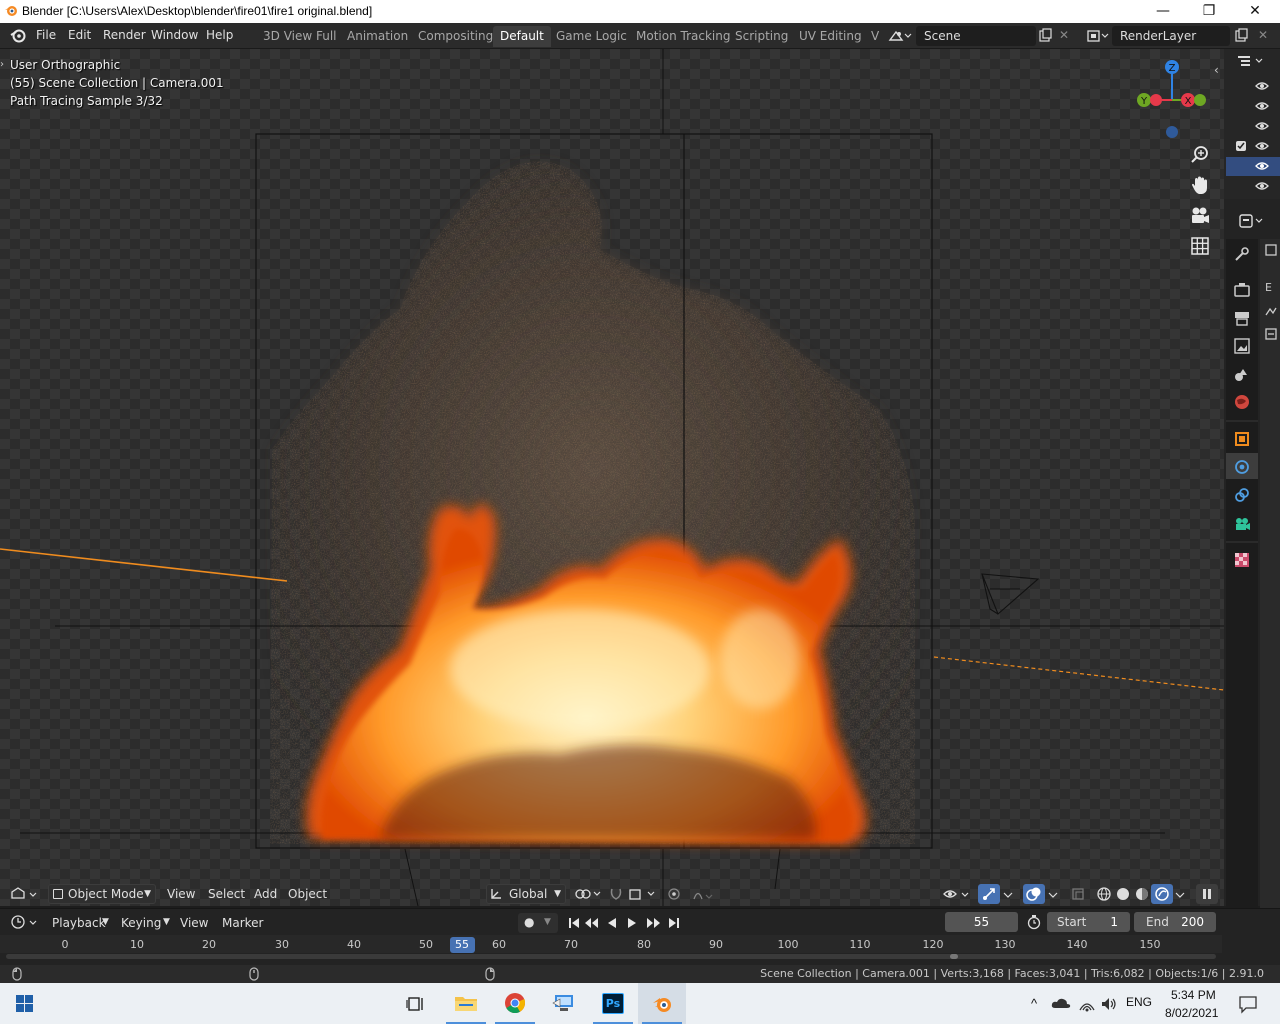 The height and width of the screenshot is (1024, 1280). Describe the element at coordinates (79, 35) in the screenshot. I see `menu-edit: Edit` at that location.